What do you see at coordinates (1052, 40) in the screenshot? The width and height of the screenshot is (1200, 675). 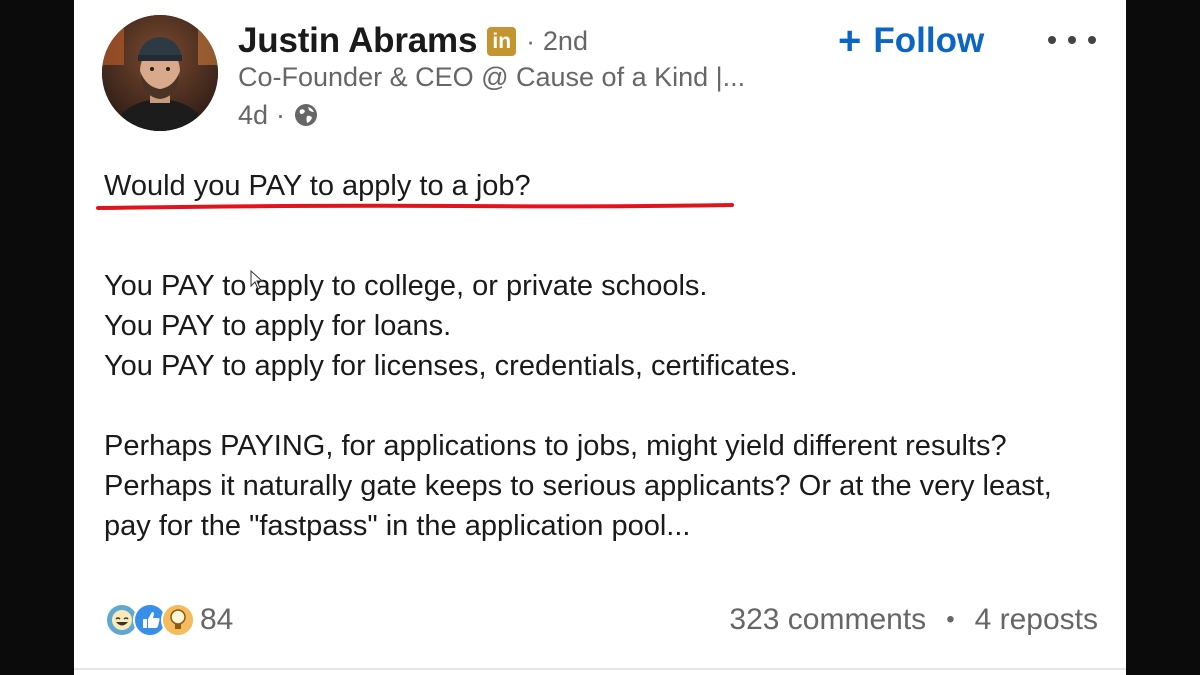 I see `more-options-icon` at bounding box center [1052, 40].